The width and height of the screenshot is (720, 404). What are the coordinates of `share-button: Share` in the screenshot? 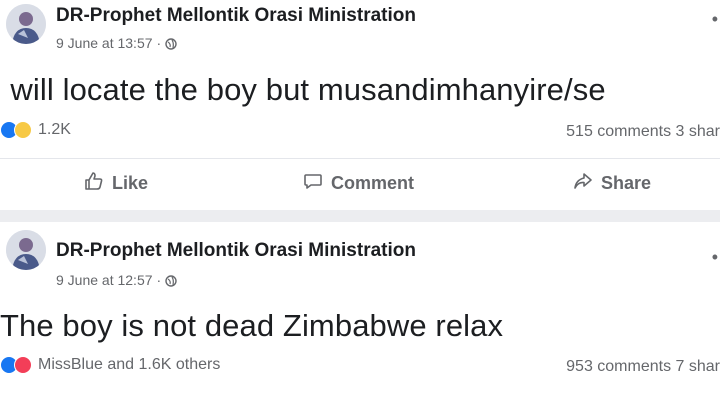 It's located at (612, 183).